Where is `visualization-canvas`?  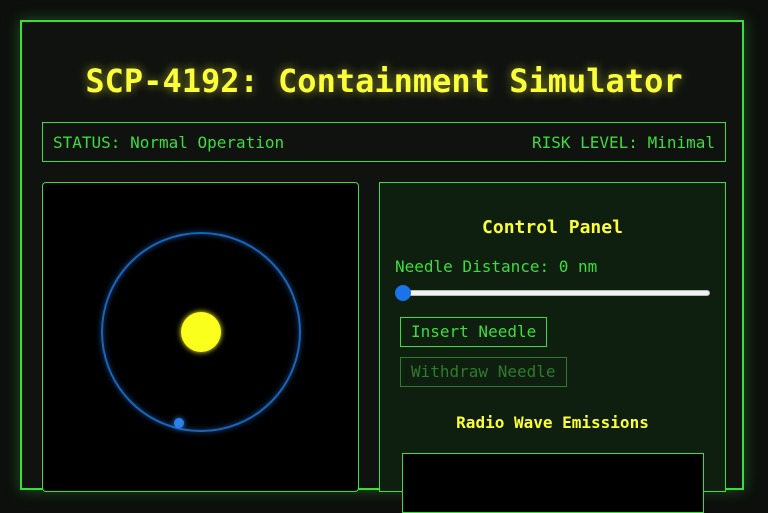
visualization-canvas is located at coordinates (201, 332).